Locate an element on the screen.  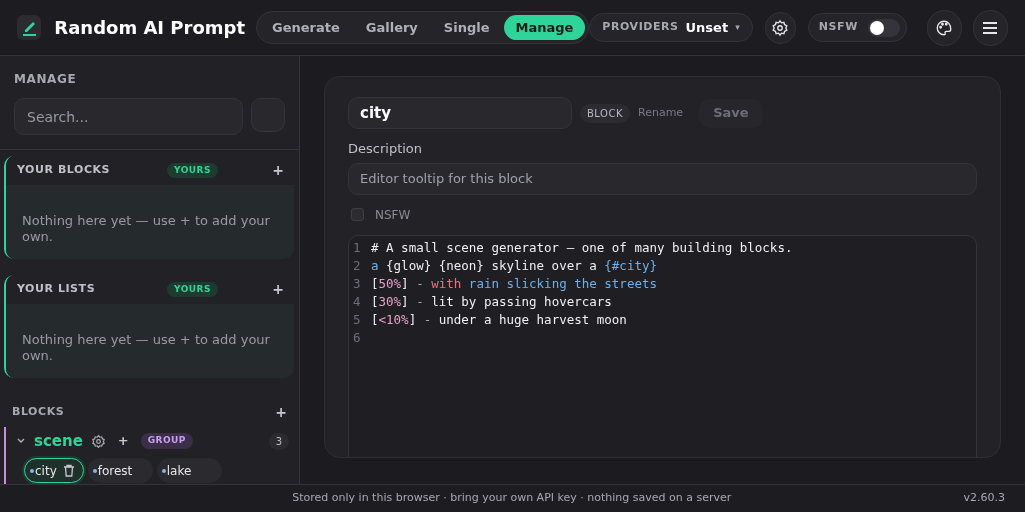
gear-icon is located at coordinates (98, 441).